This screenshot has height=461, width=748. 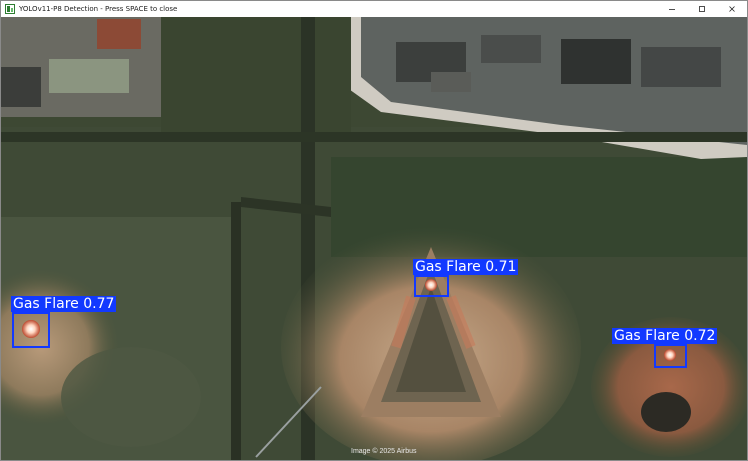 What do you see at coordinates (384, 451) in the screenshot?
I see `image-credit: Image © 2025 Airbus` at bounding box center [384, 451].